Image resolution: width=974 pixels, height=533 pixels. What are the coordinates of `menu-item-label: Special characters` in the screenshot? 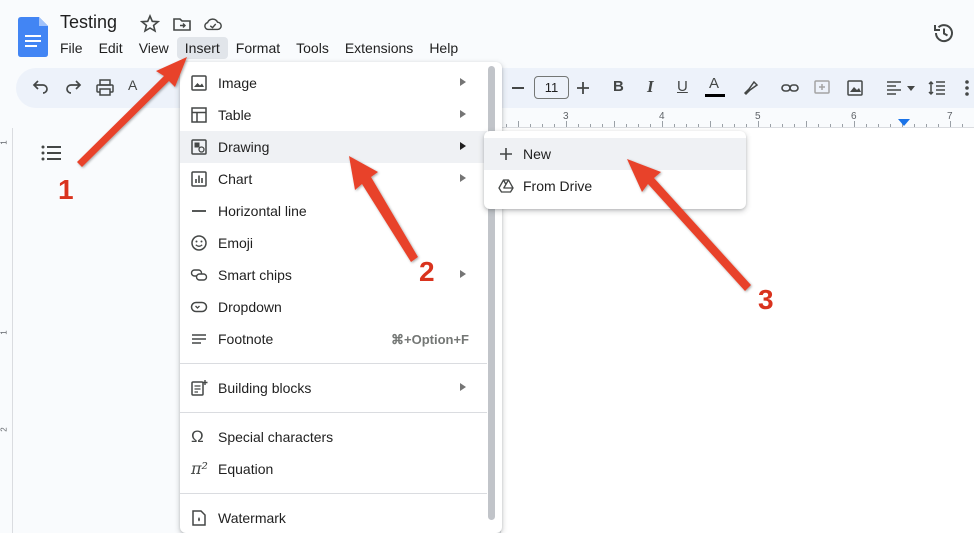 It's located at (276, 437).